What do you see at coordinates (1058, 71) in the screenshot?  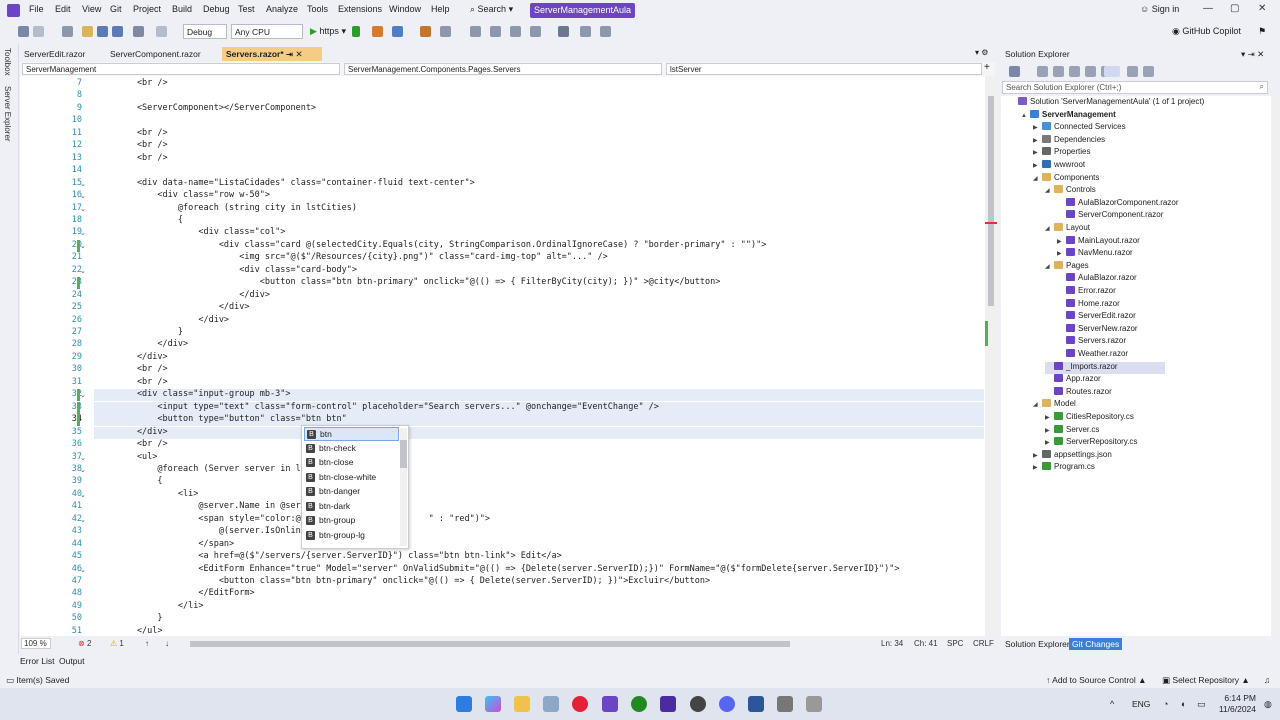 I see `se-sync-icon` at bounding box center [1058, 71].